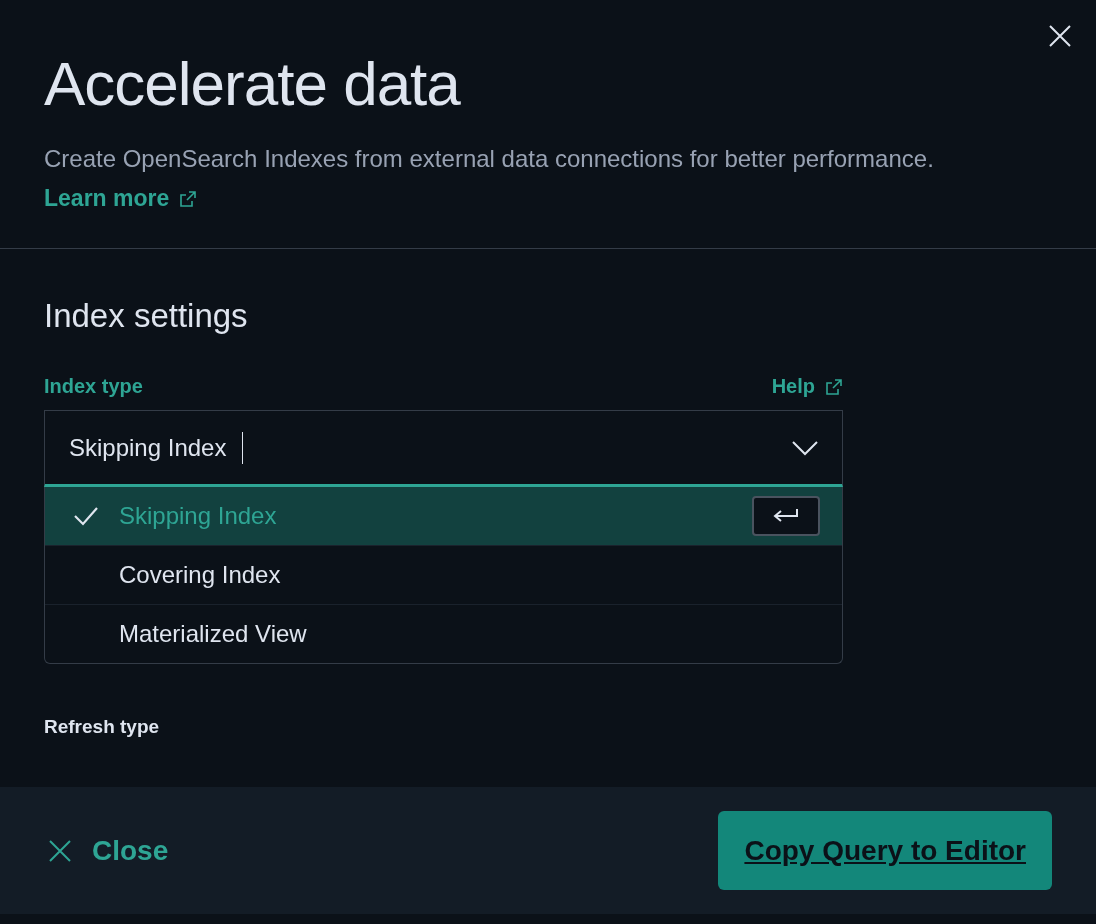 The width and height of the screenshot is (1096, 924). What do you see at coordinates (443, 634) in the screenshot?
I see `dropdown-option: Materialized View` at bounding box center [443, 634].